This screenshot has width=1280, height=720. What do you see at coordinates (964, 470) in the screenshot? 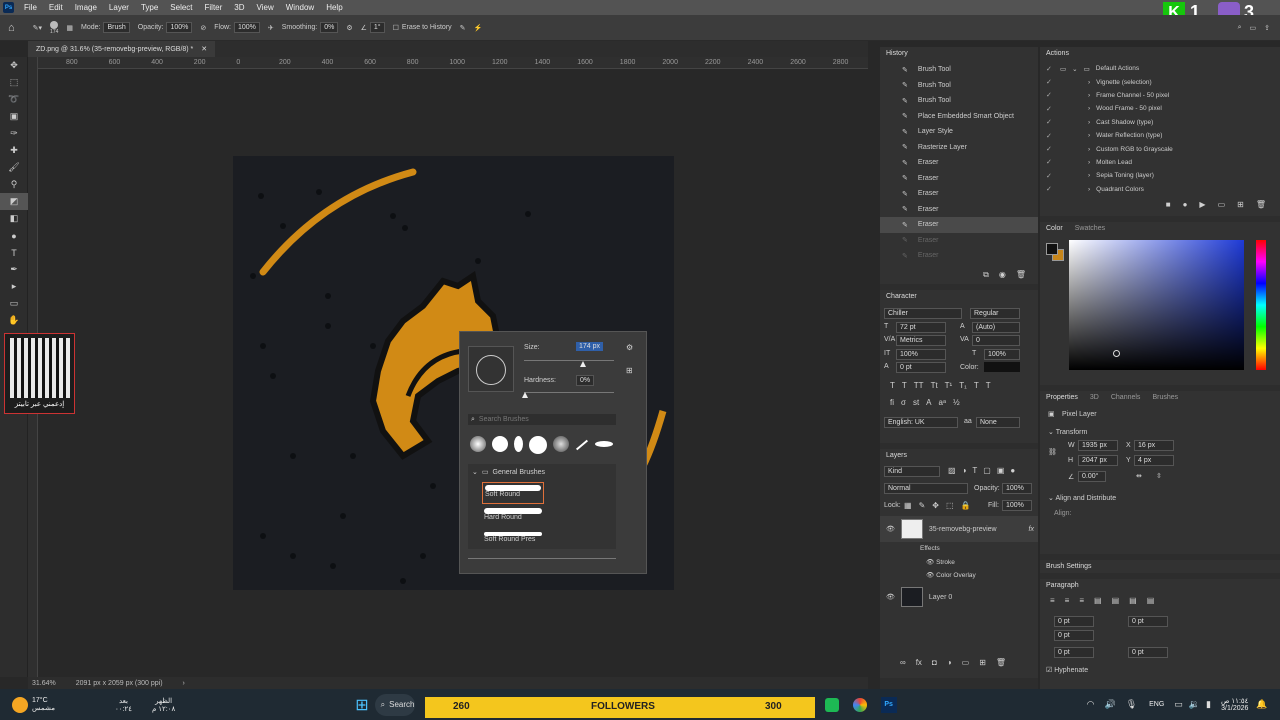
I see `filter-adjust-icon: ◑` at bounding box center [964, 470].